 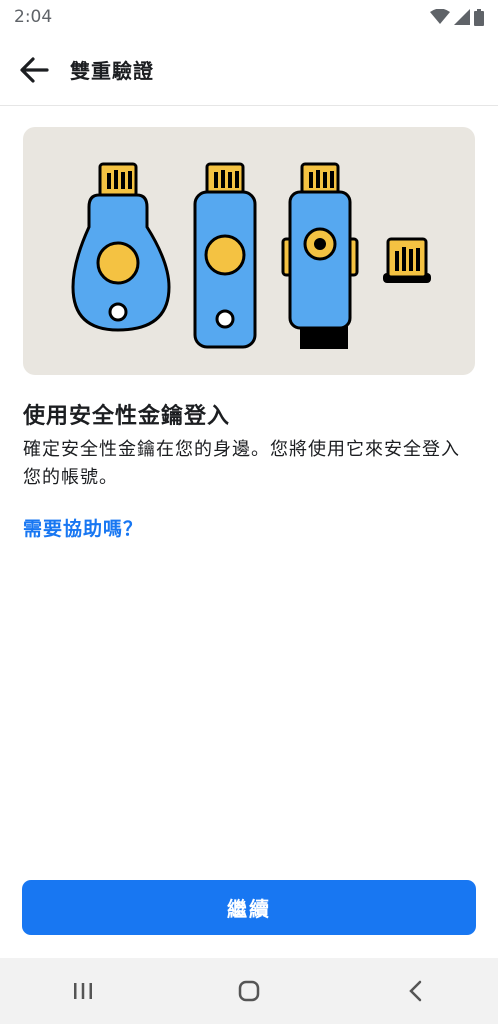 I want to click on continue-button: 繼續, so click(x=249, y=907).